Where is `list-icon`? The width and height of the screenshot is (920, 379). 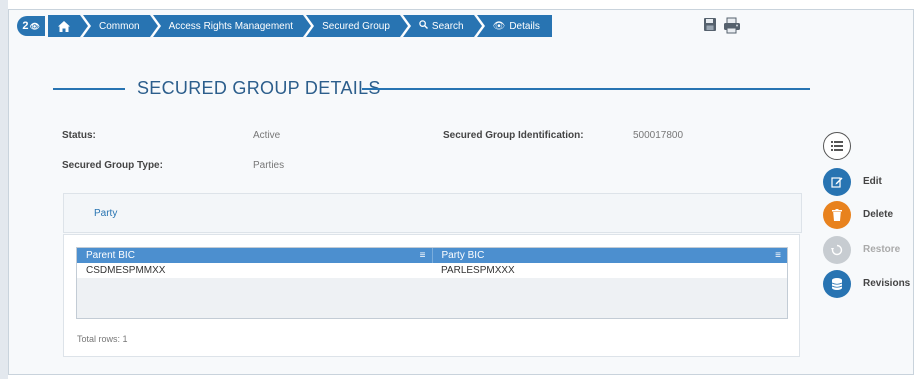
list-icon is located at coordinates (837, 146).